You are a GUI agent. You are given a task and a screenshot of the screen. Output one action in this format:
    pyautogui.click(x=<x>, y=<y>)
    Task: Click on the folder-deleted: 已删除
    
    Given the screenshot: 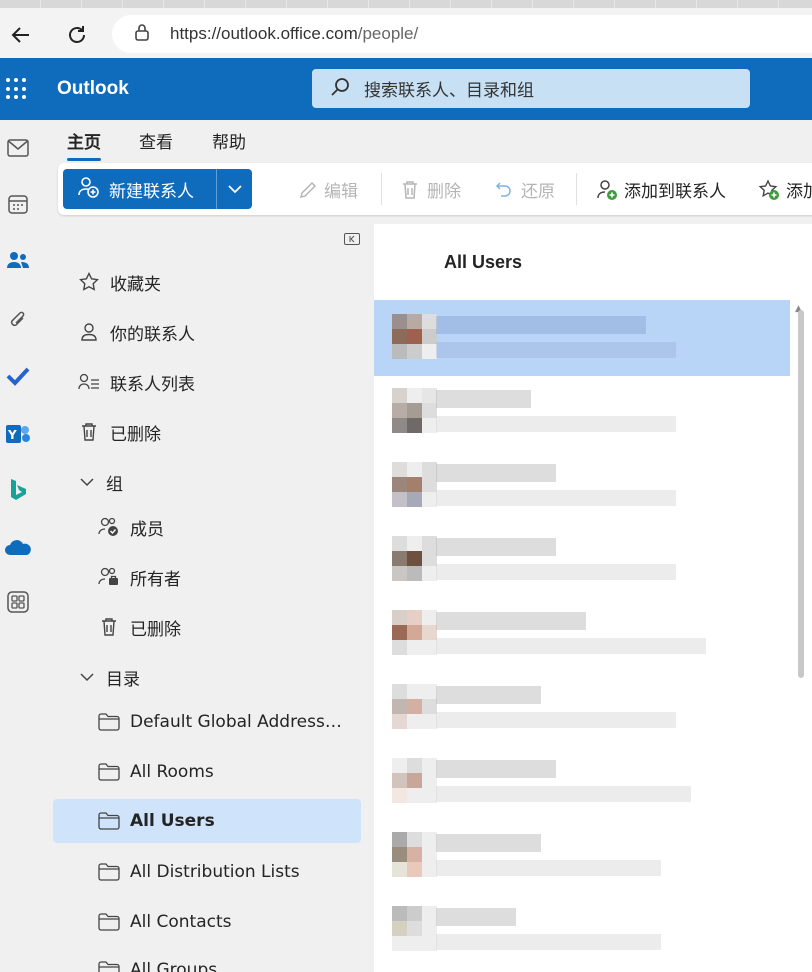 What is the action you would take?
    pyautogui.click(x=205, y=432)
    